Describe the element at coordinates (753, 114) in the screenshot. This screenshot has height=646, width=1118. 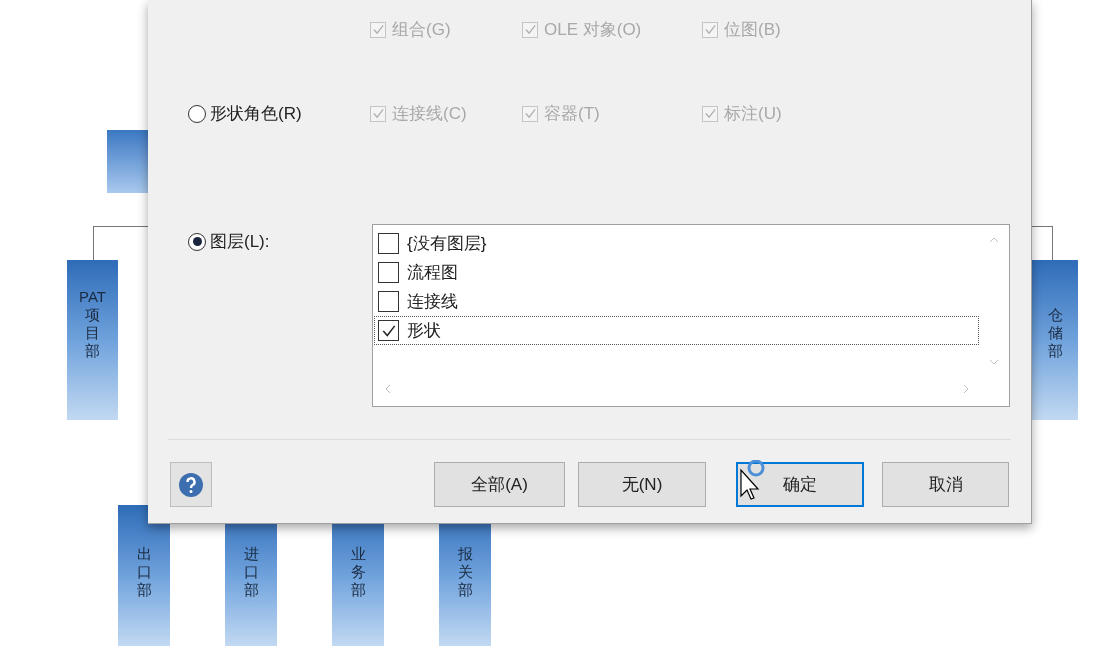
I see `checkbox-label: 标注(U)` at that location.